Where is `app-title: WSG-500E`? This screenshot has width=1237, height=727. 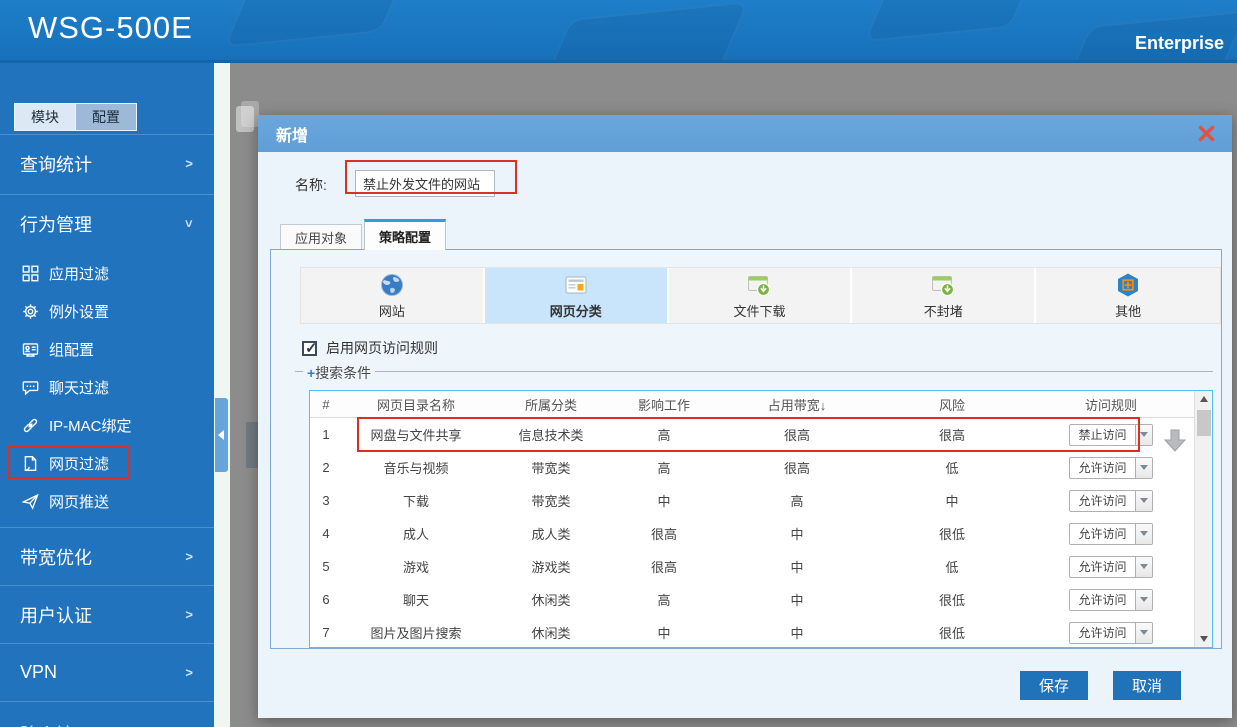 app-title: WSG-500E is located at coordinates (110, 27).